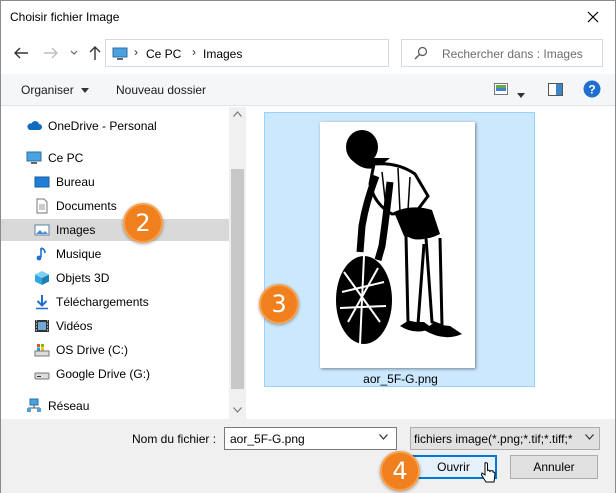  I want to click on help-icon: ?, so click(592, 89).